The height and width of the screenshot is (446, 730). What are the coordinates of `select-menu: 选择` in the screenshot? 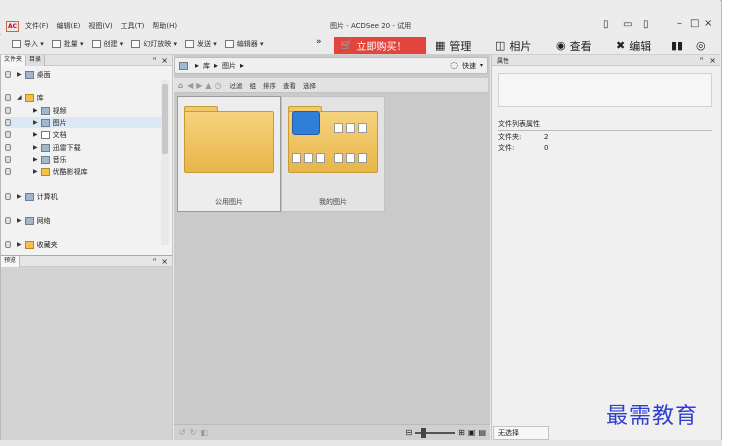 It's located at (309, 85).